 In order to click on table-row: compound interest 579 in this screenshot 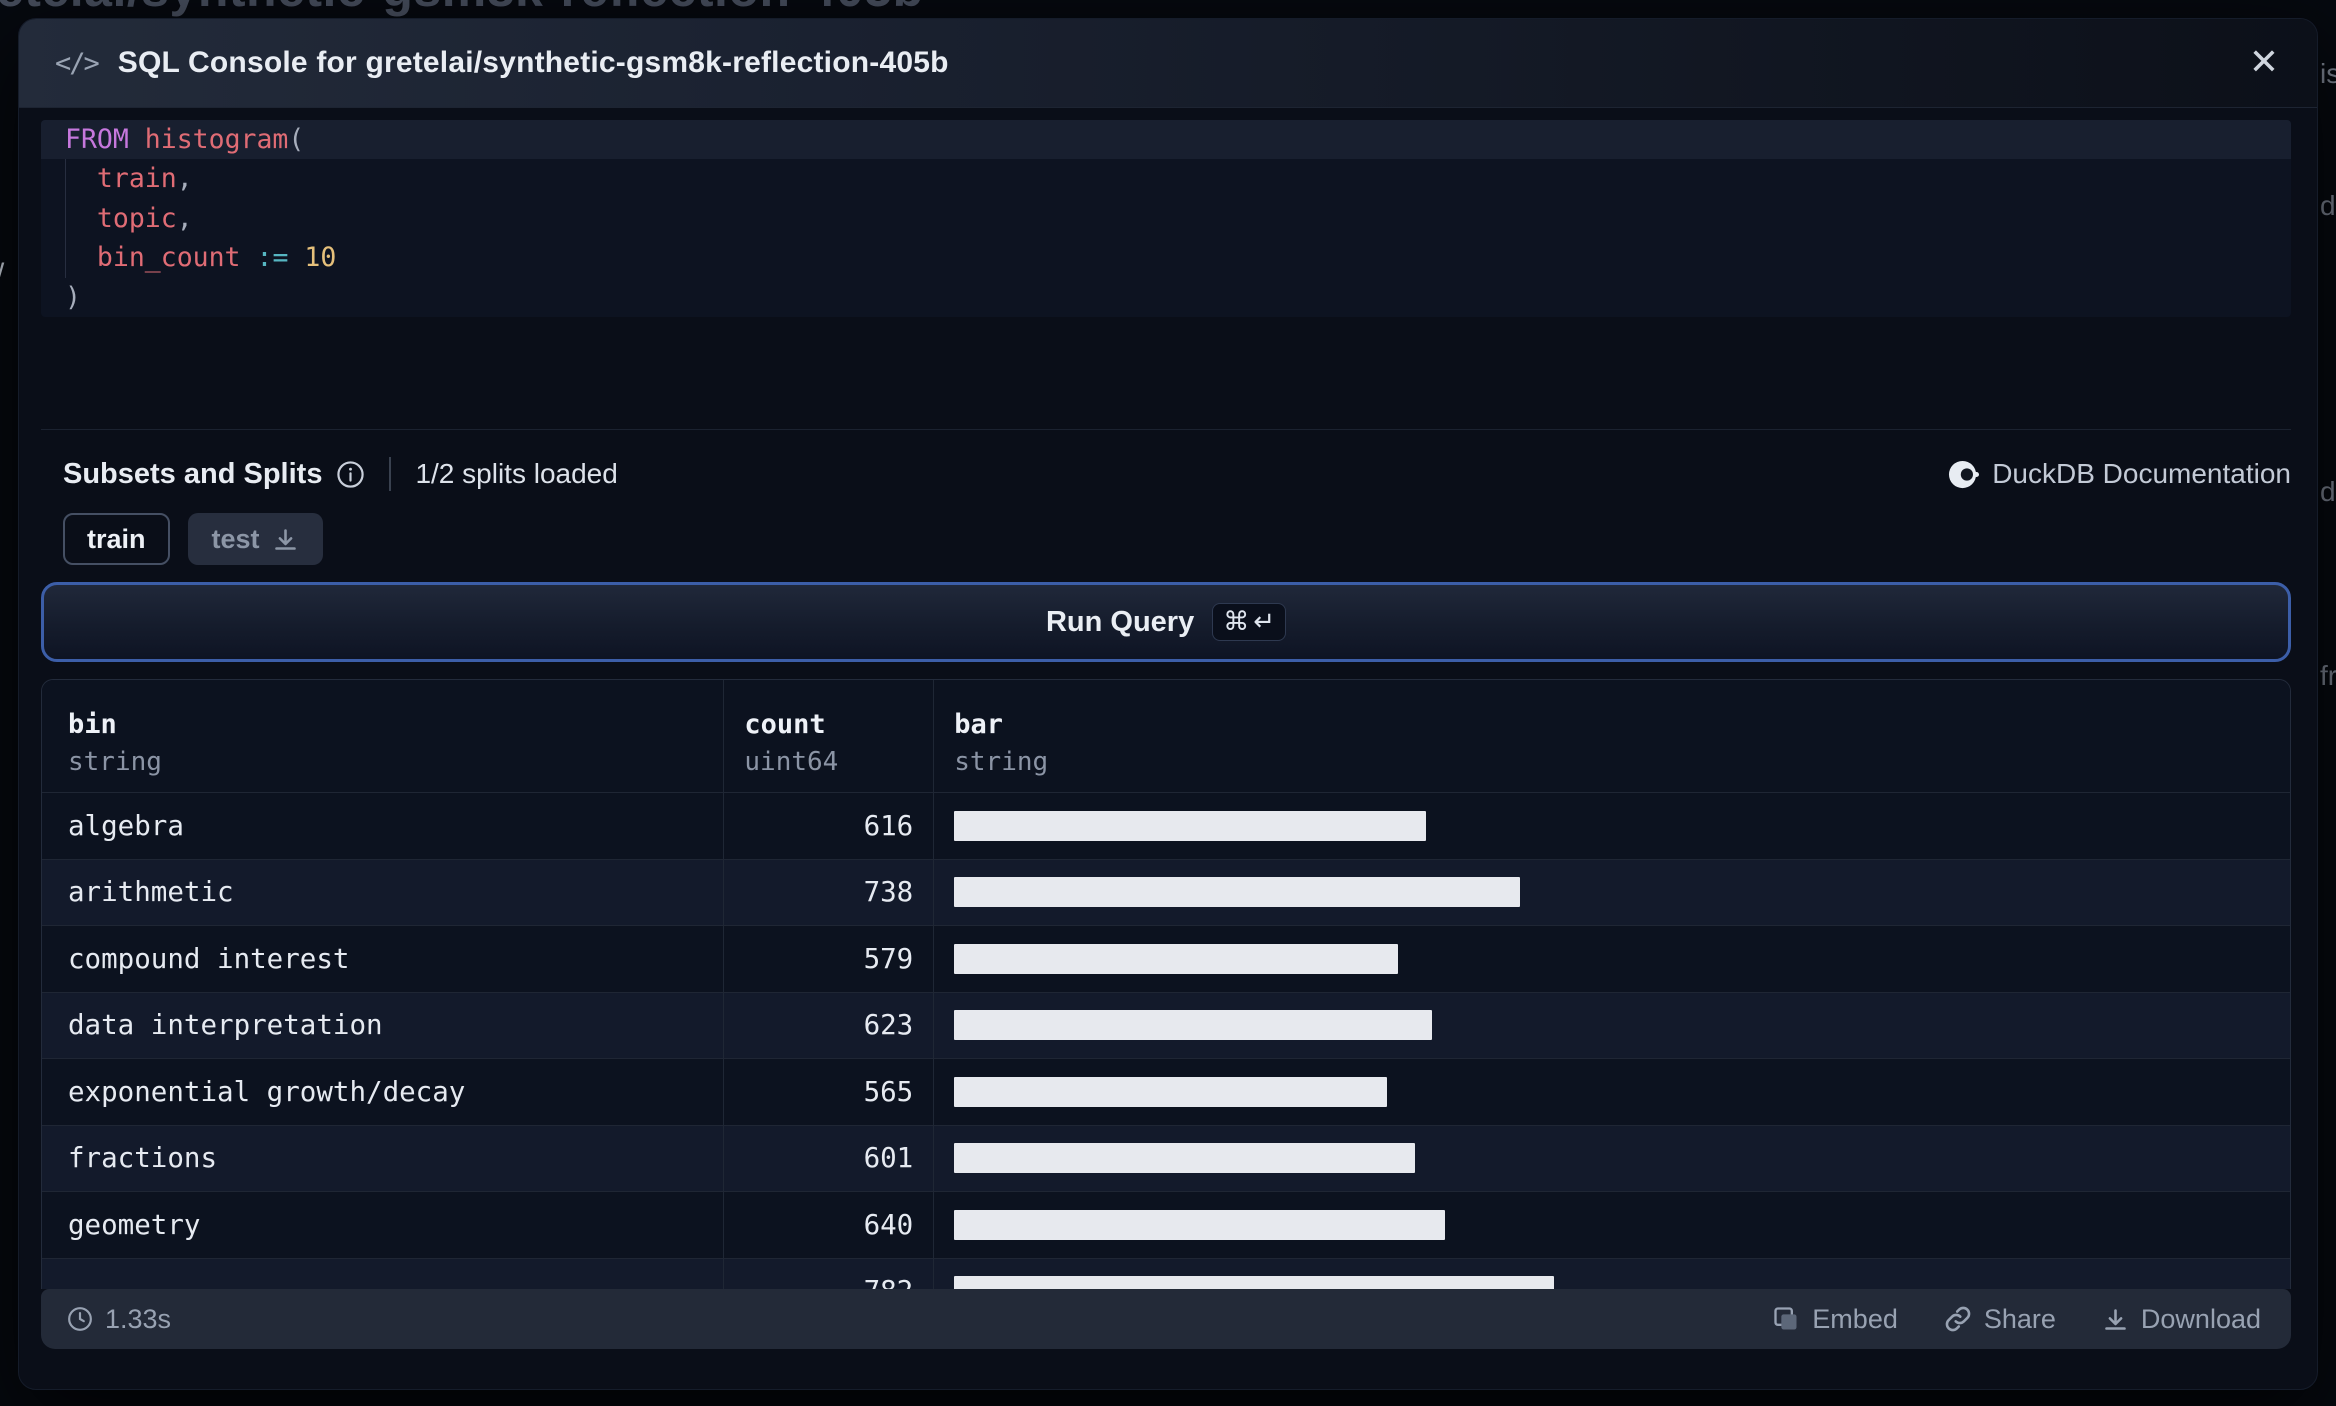, I will do `click(1166, 958)`.